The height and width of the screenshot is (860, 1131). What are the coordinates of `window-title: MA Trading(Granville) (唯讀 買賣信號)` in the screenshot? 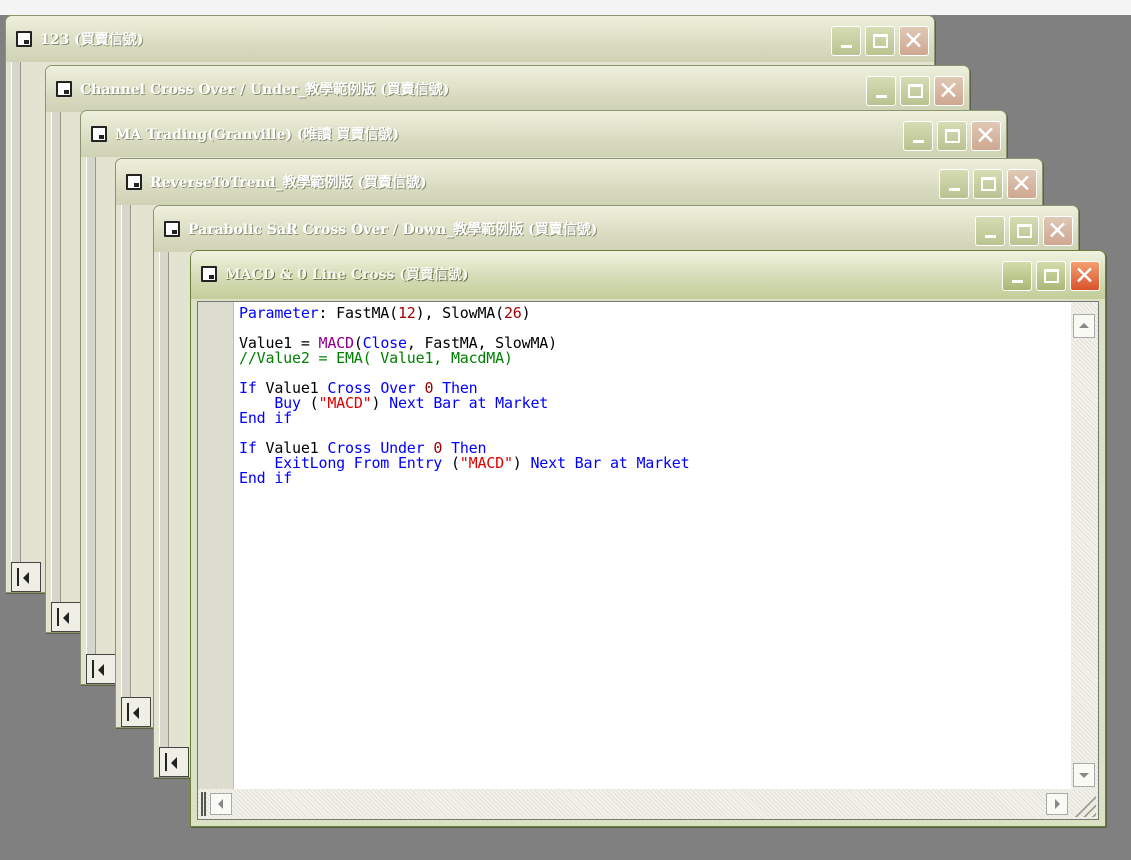 It's located at (257, 135).